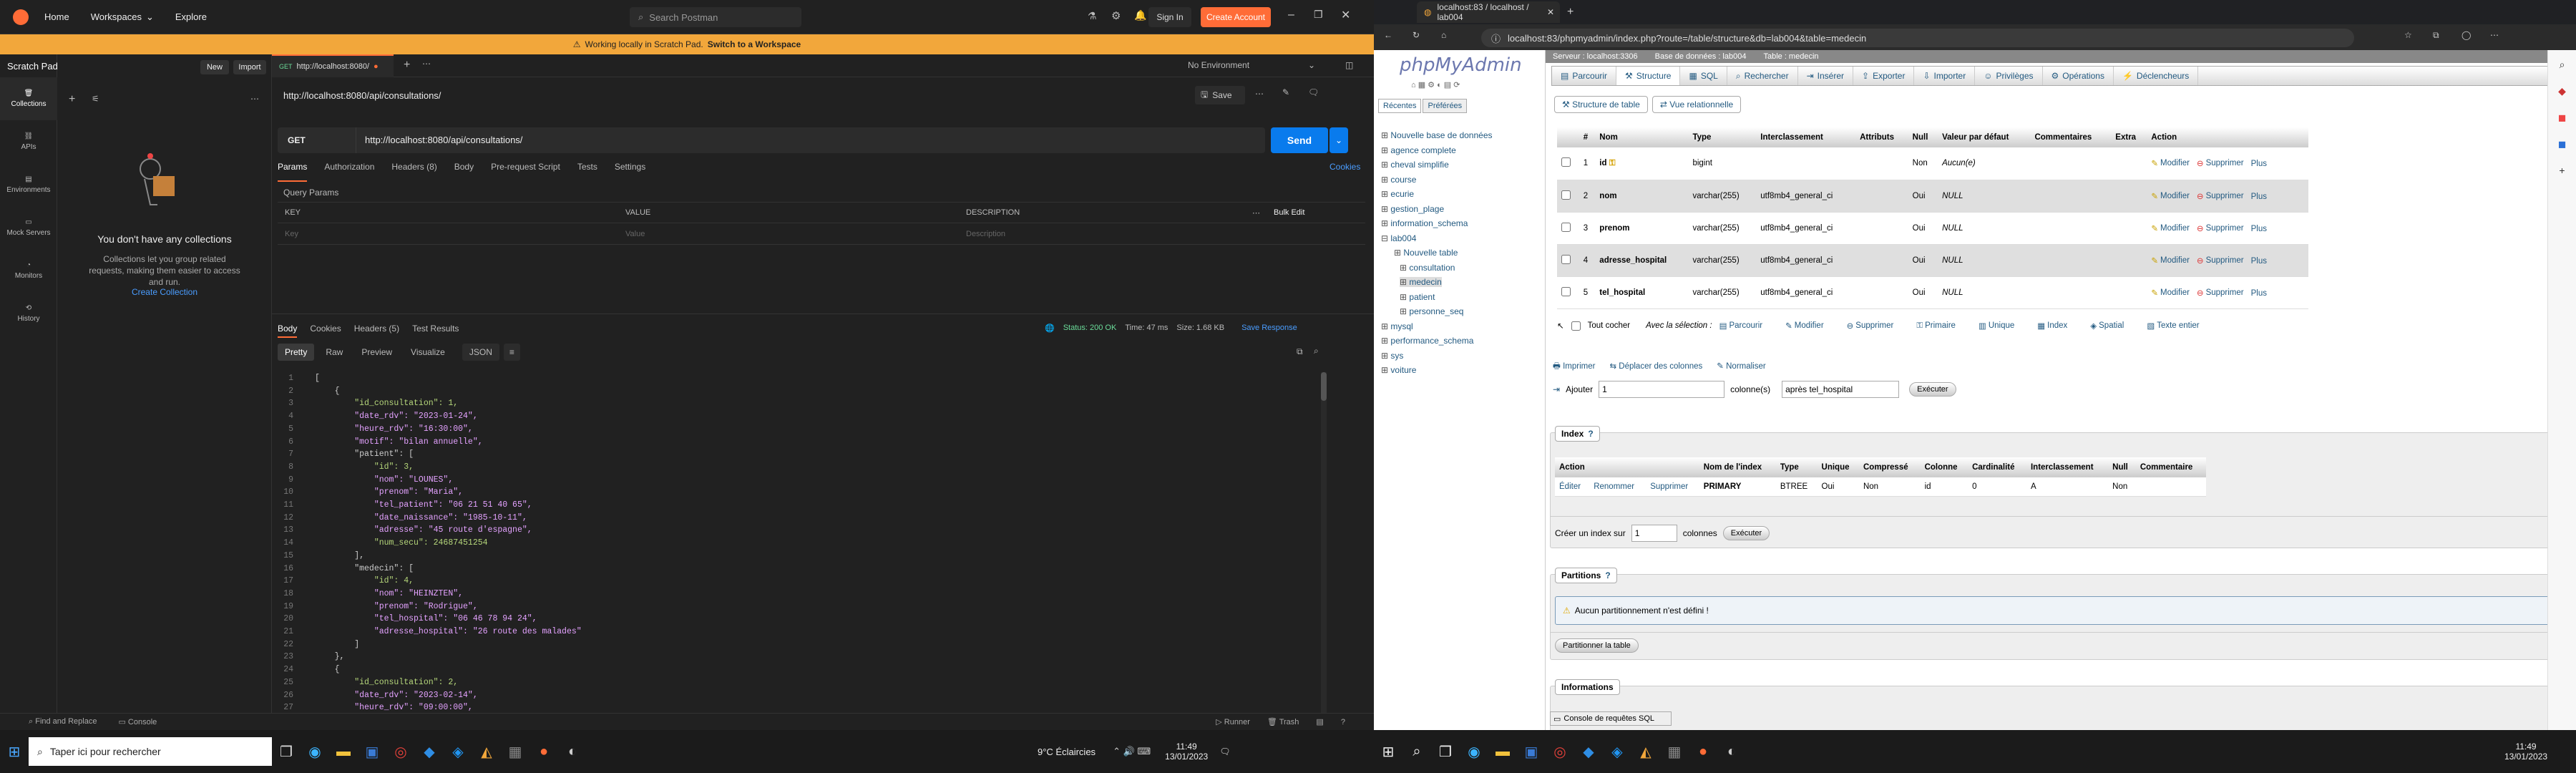 Image resolution: width=2576 pixels, height=773 pixels. Describe the element at coordinates (1132, 752) in the screenshot. I see `tray-icons: ⌃ 🔊 ⌨` at that location.